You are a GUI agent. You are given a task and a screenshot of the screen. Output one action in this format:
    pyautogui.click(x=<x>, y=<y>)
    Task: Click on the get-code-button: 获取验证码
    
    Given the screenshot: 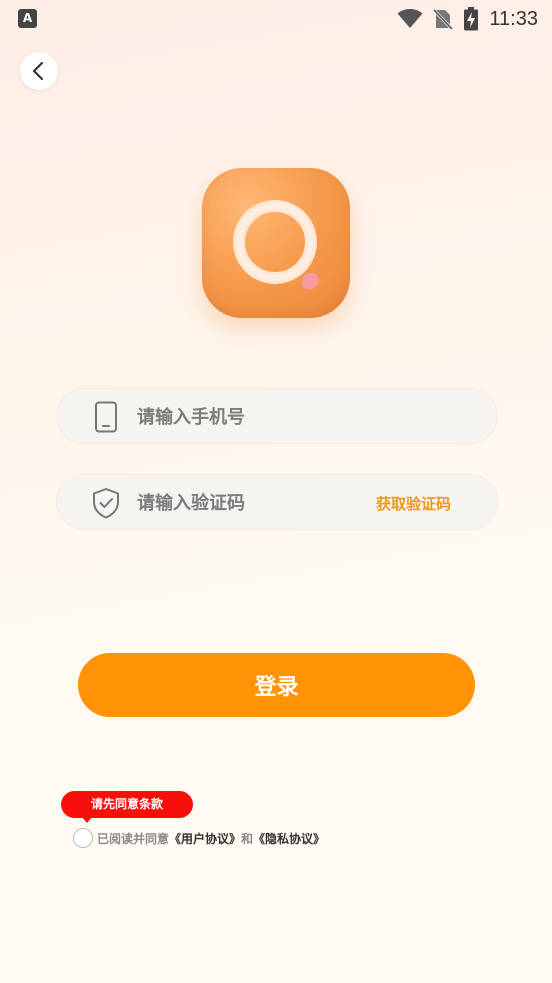 What is the action you would take?
    pyautogui.click(x=413, y=503)
    